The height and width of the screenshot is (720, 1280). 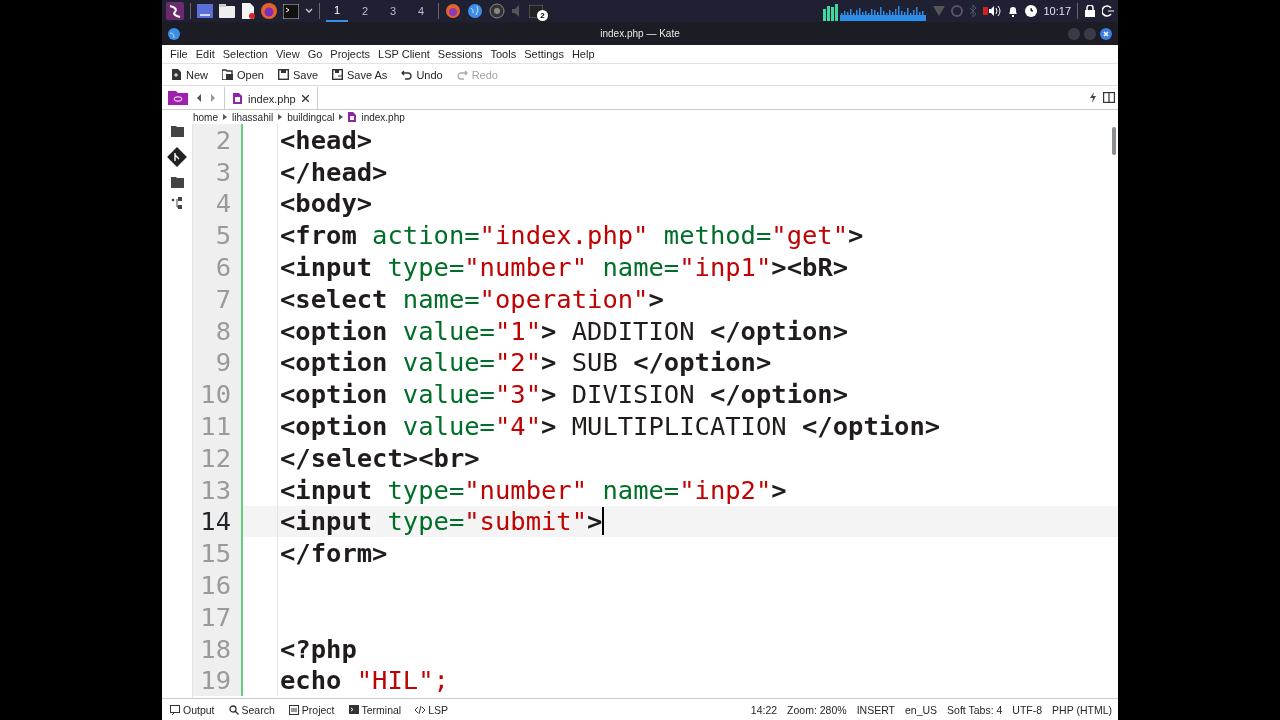 What do you see at coordinates (503, 54) in the screenshot?
I see `menu-item: Tools` at bounding box center [503, 54].